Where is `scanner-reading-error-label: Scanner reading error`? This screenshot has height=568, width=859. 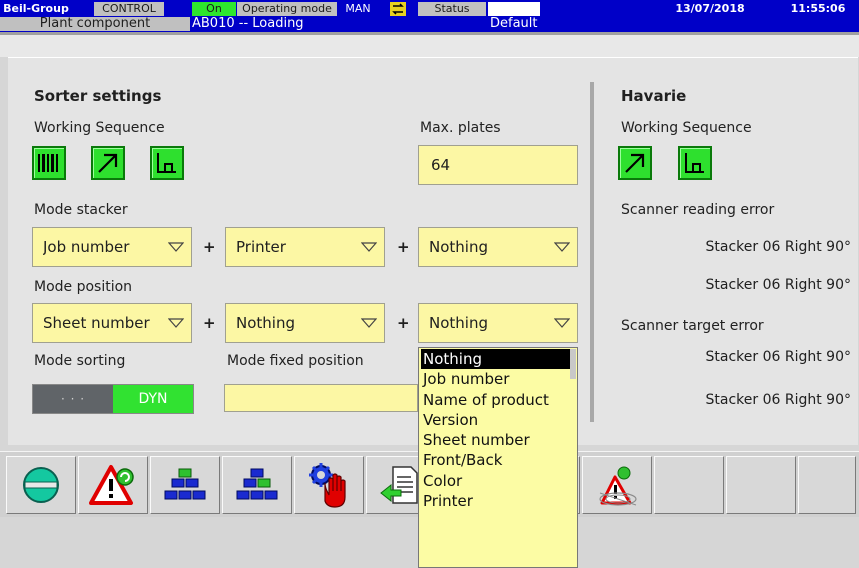 scanner-reading-error-label: Scanner reading error is located at coordinates (698, 210).